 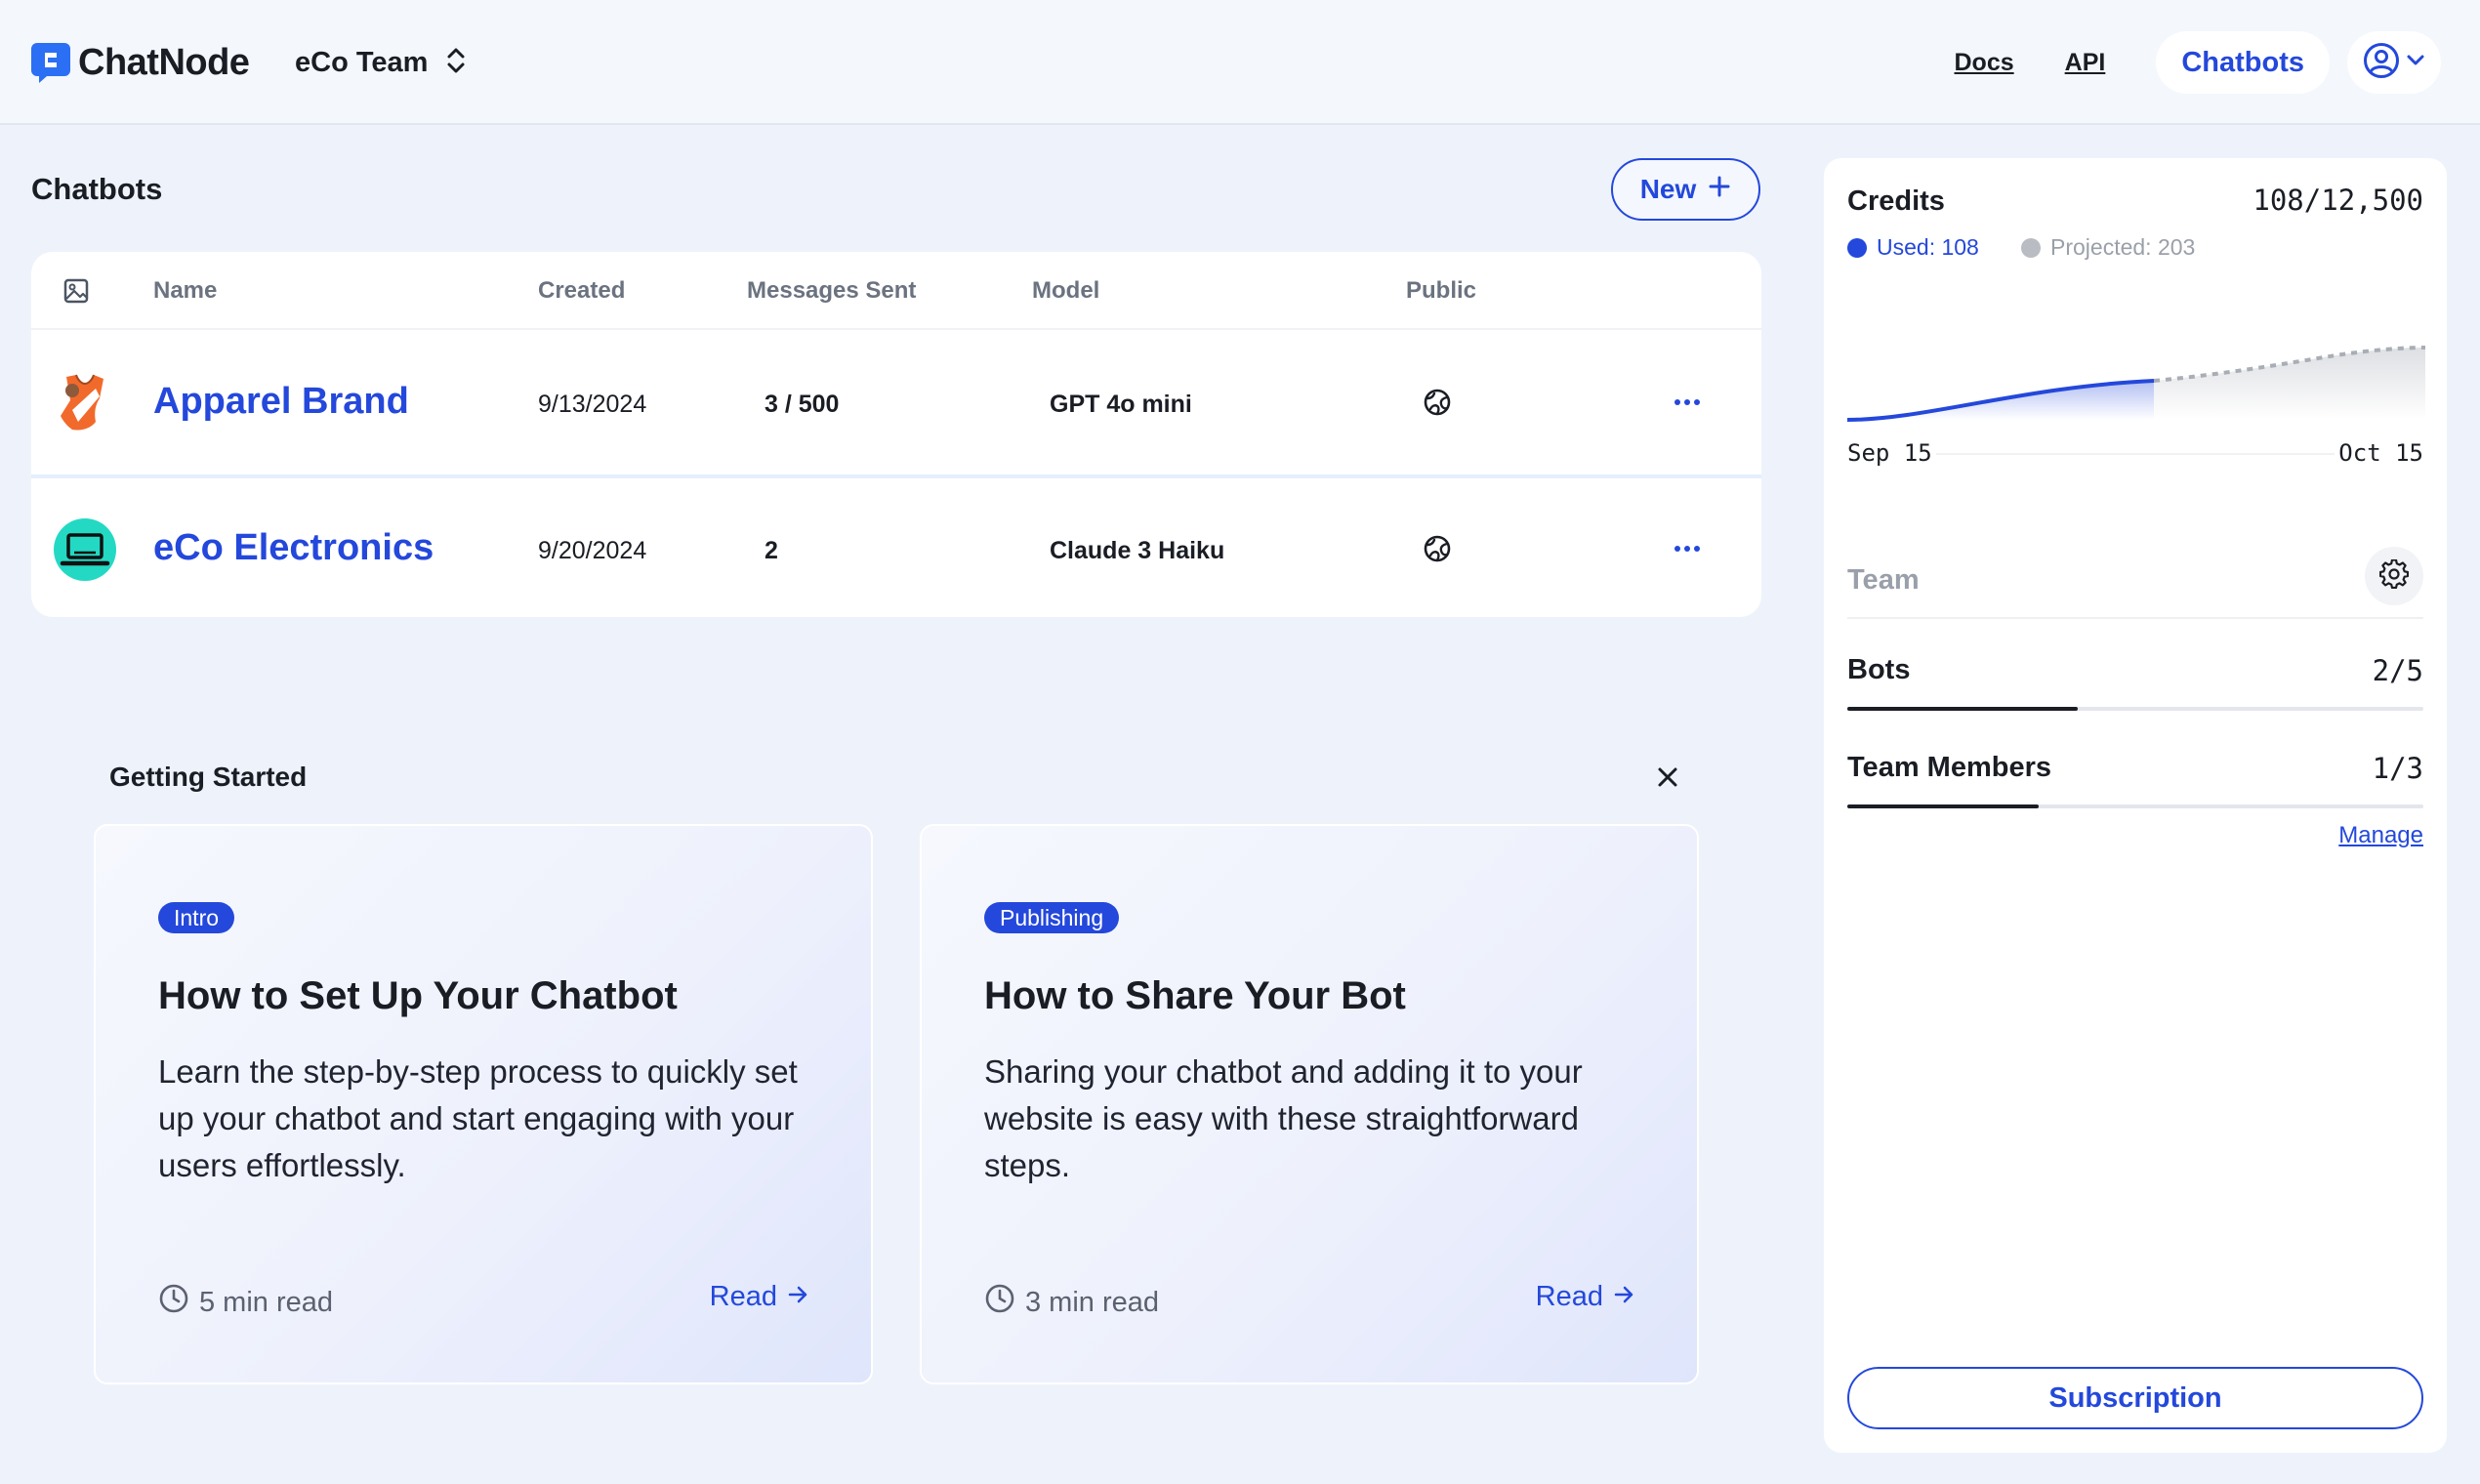 What do you see at coordinates (1137, 551) in the screenshot?
I see `model-name: Claude 3 Haiku` at bounding box center [1137, 551].